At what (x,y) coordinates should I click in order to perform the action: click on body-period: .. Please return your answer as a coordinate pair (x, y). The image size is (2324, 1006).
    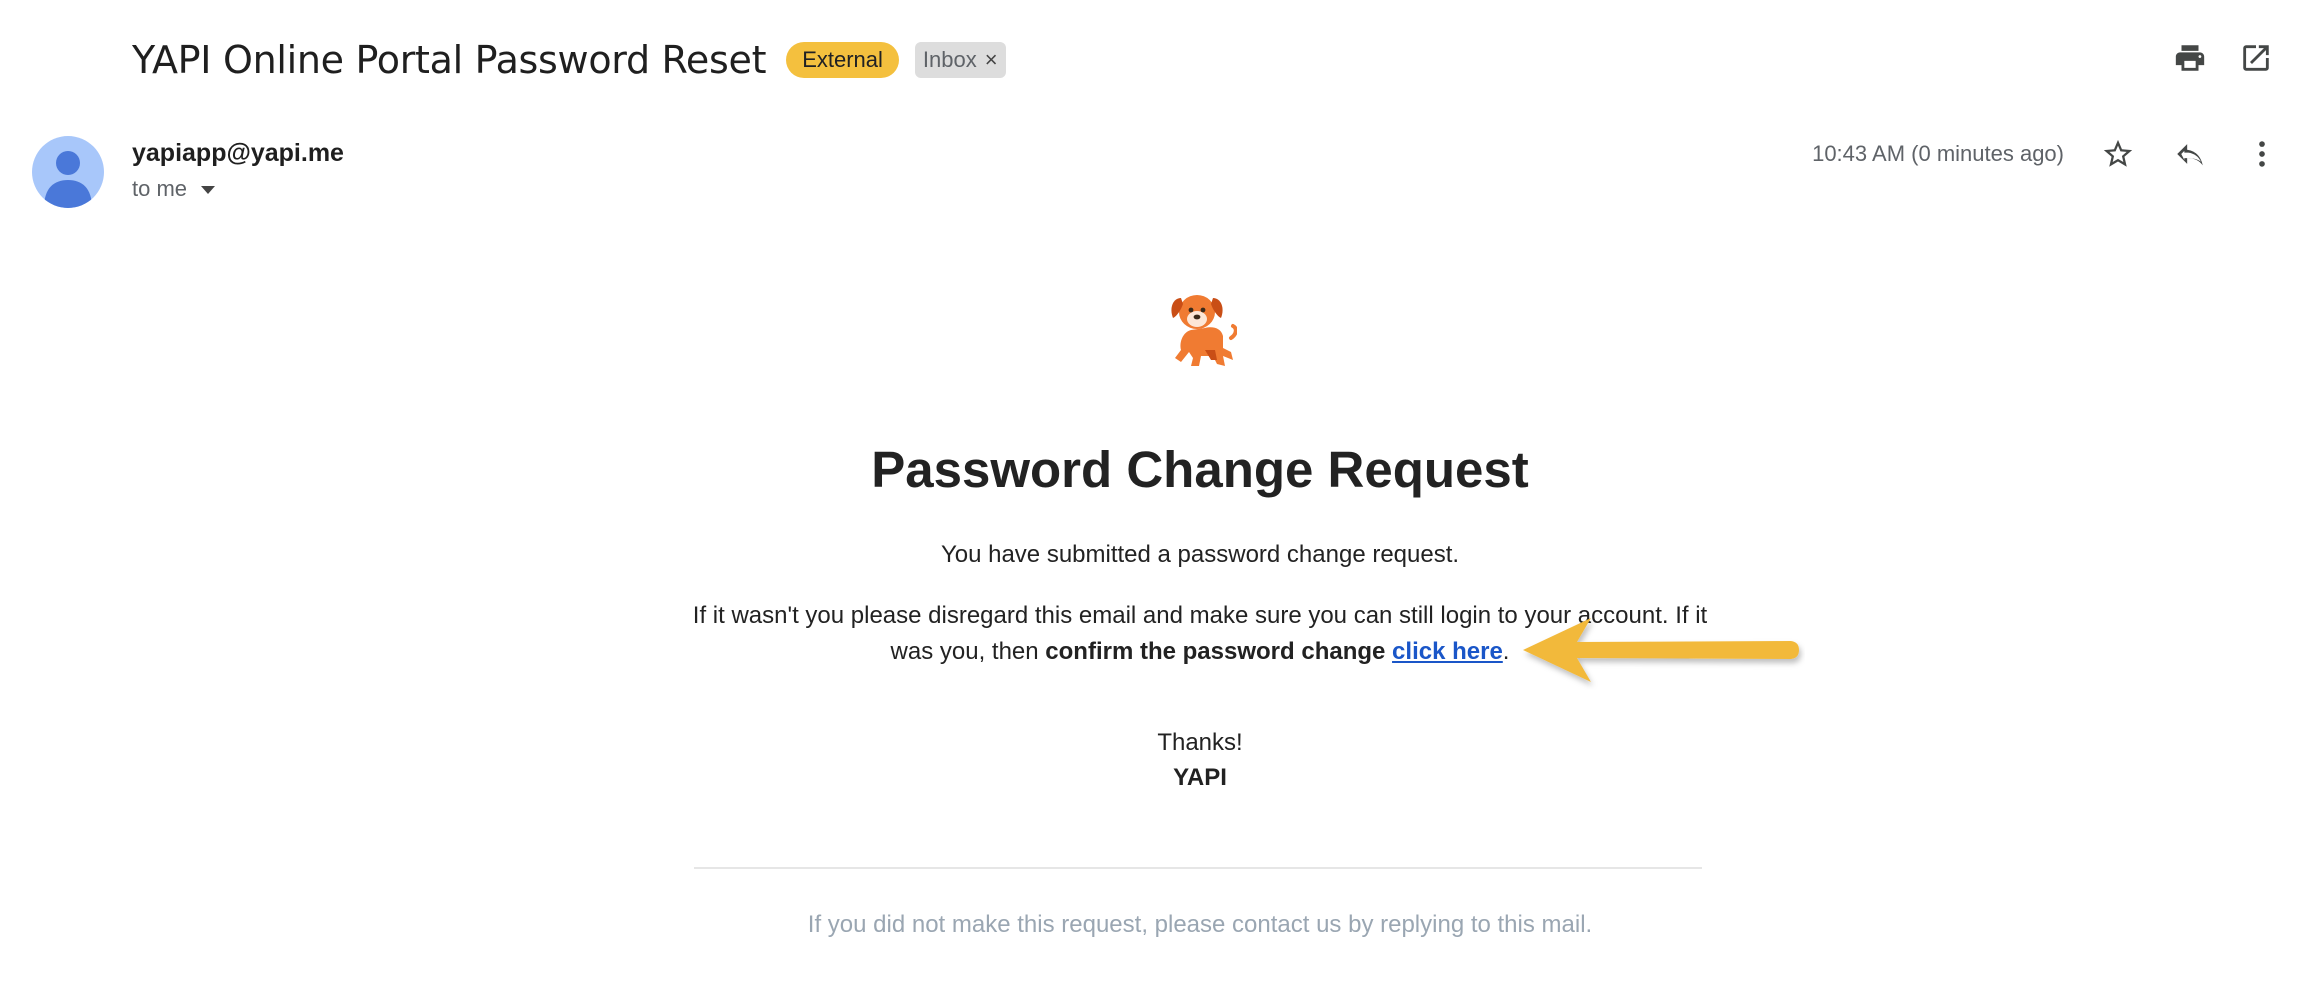
    Looking at the image, I should click on (1506, 651).